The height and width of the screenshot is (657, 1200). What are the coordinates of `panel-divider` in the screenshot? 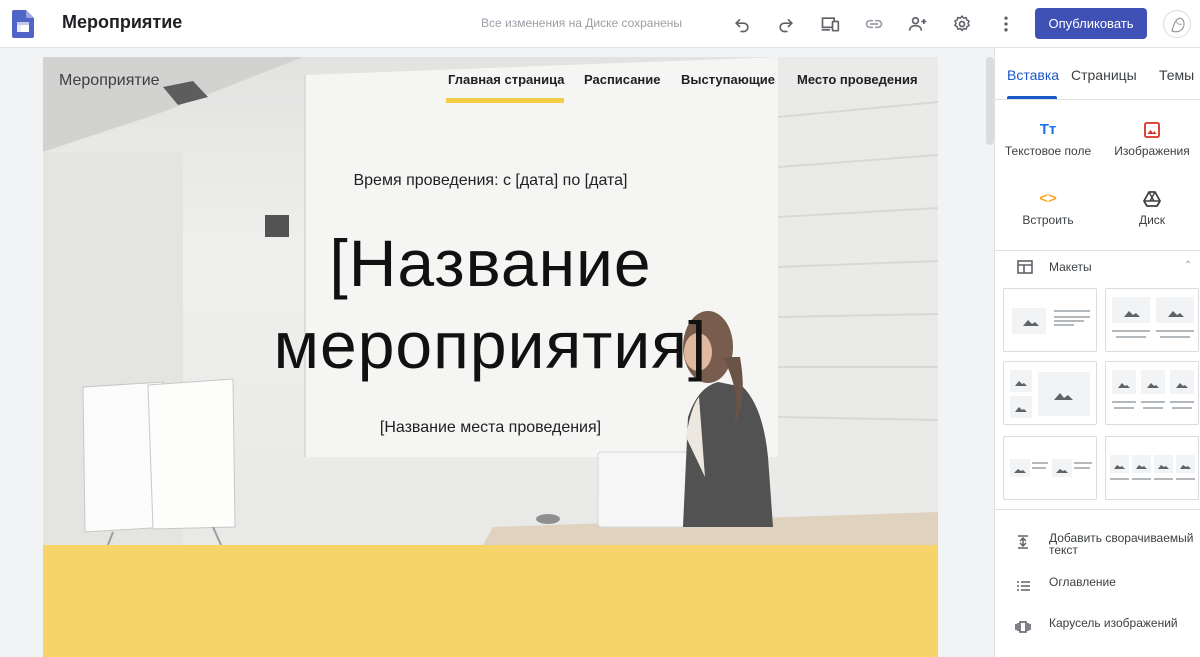 It's located at (1097, 250).